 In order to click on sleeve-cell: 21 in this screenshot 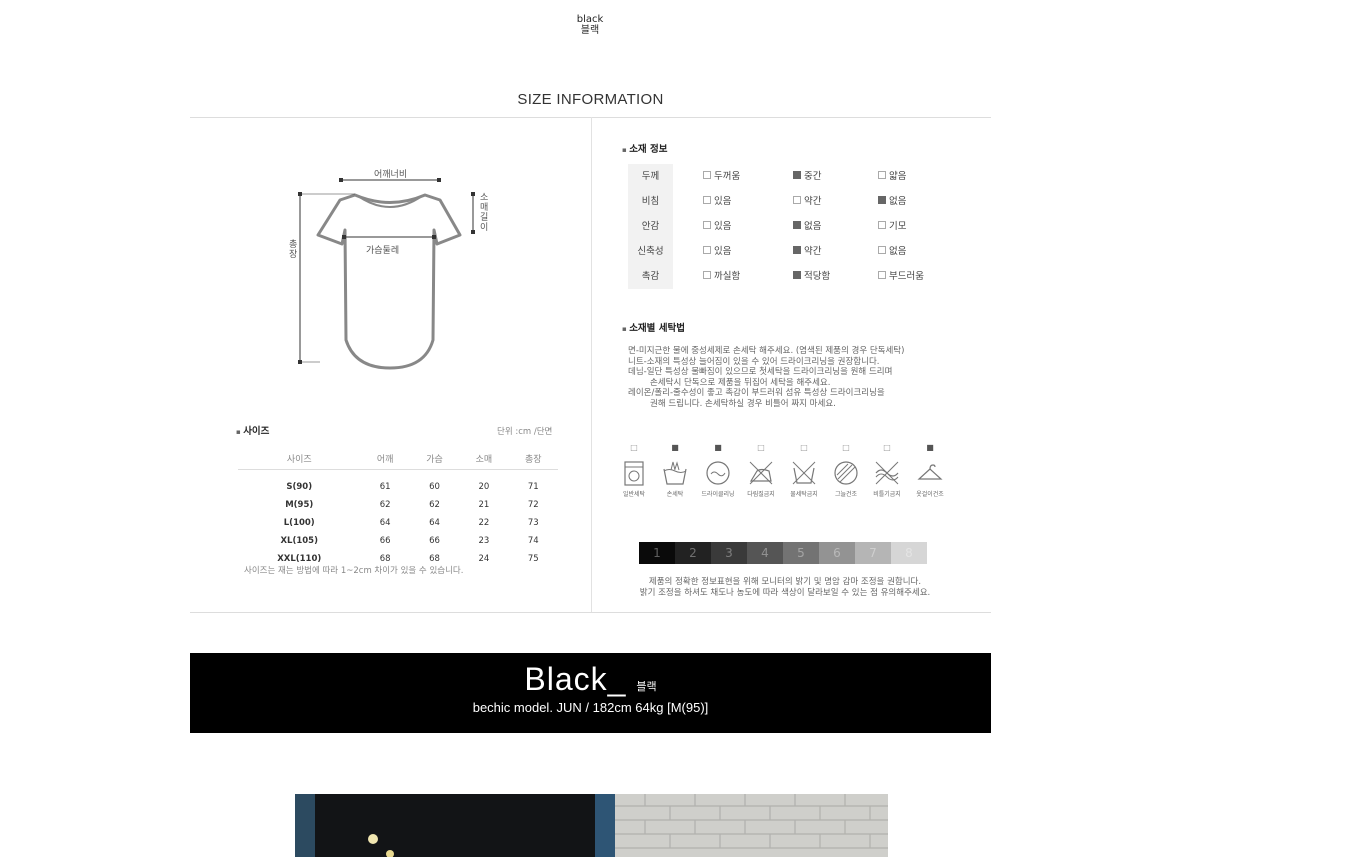, I will do `click(484, 505)`.